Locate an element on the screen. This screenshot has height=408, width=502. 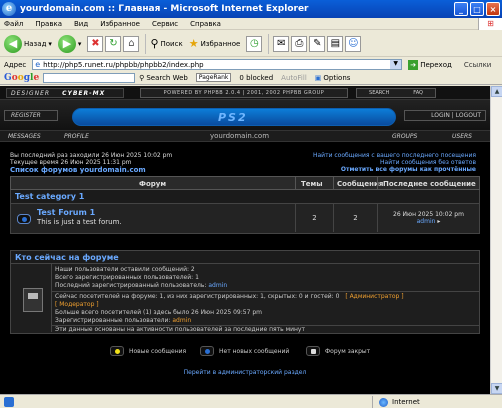
close-button: × is located at coordinates (493, 9).